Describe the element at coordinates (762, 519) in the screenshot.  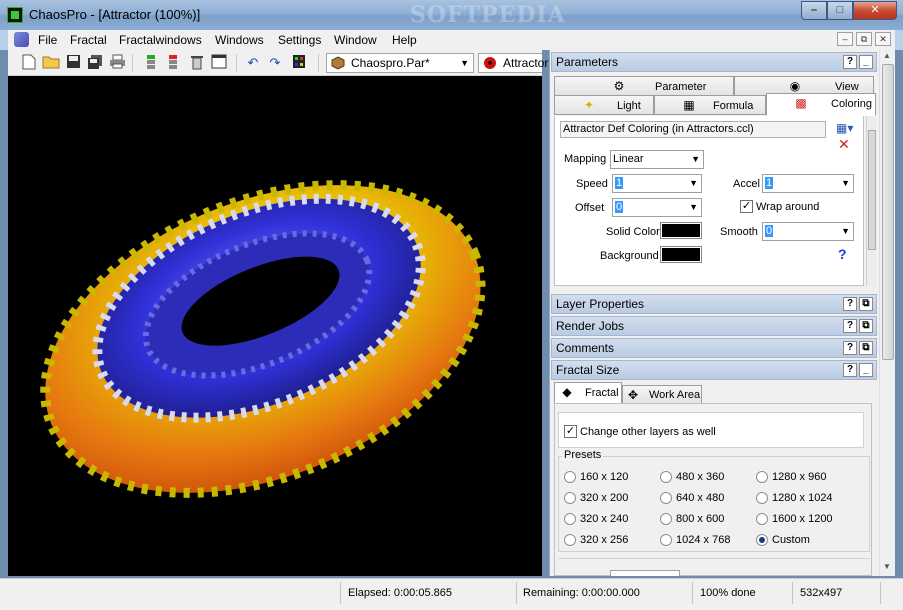
I see `preset-1600x1200-radio` at that location.